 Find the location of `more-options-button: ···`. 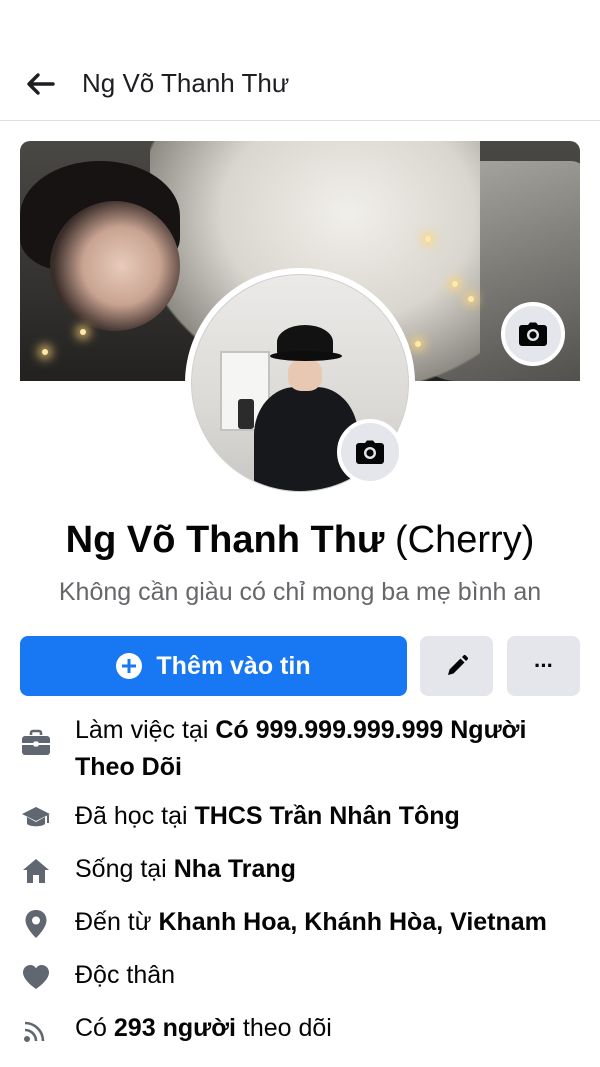

more-options-button: ··· is located at coordinates (543, 666).